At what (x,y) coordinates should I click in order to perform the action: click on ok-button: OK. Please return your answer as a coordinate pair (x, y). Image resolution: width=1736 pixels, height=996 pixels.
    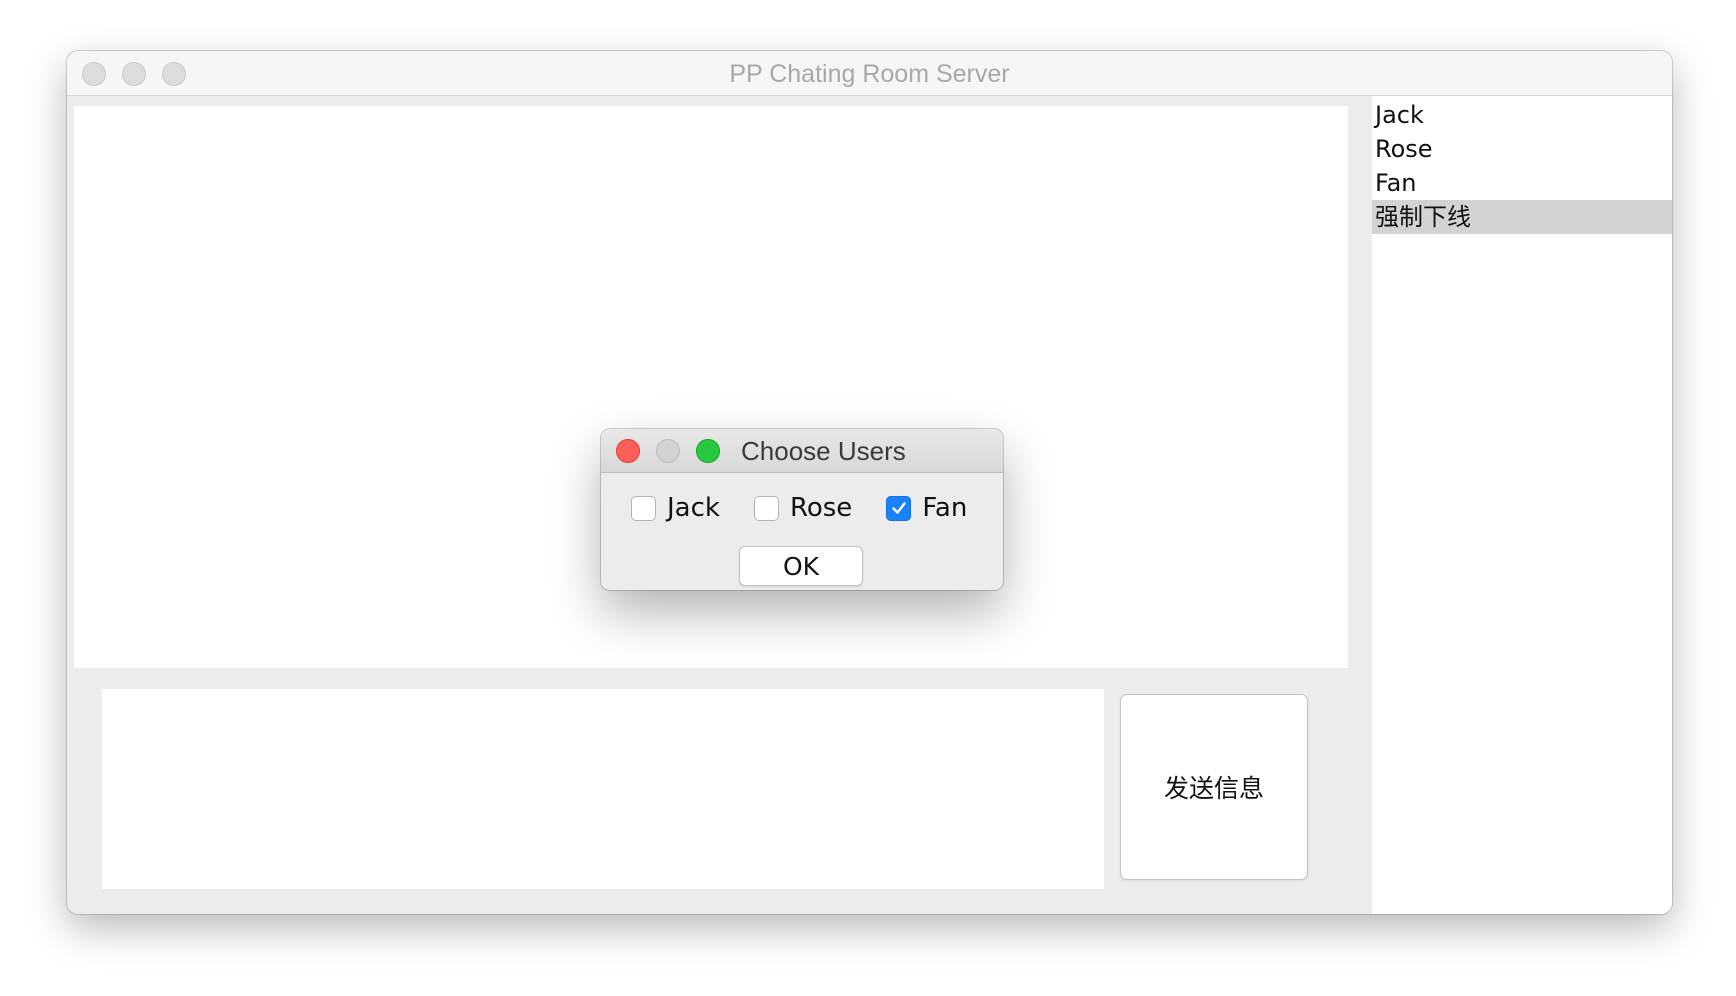
    Looking at the image, I should click on (801, 566).